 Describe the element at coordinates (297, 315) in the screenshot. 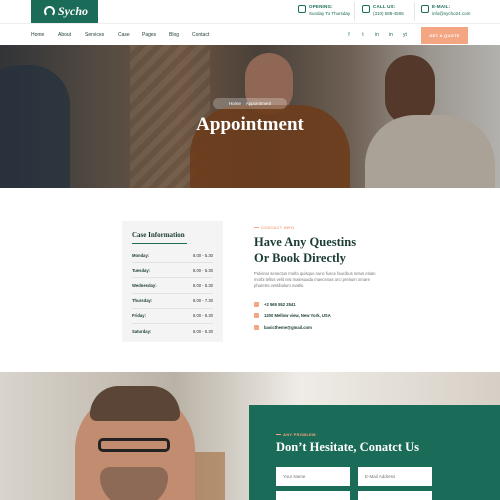

I see `contact-address-text: 1200 Mellow view, New York, USA` at that location.